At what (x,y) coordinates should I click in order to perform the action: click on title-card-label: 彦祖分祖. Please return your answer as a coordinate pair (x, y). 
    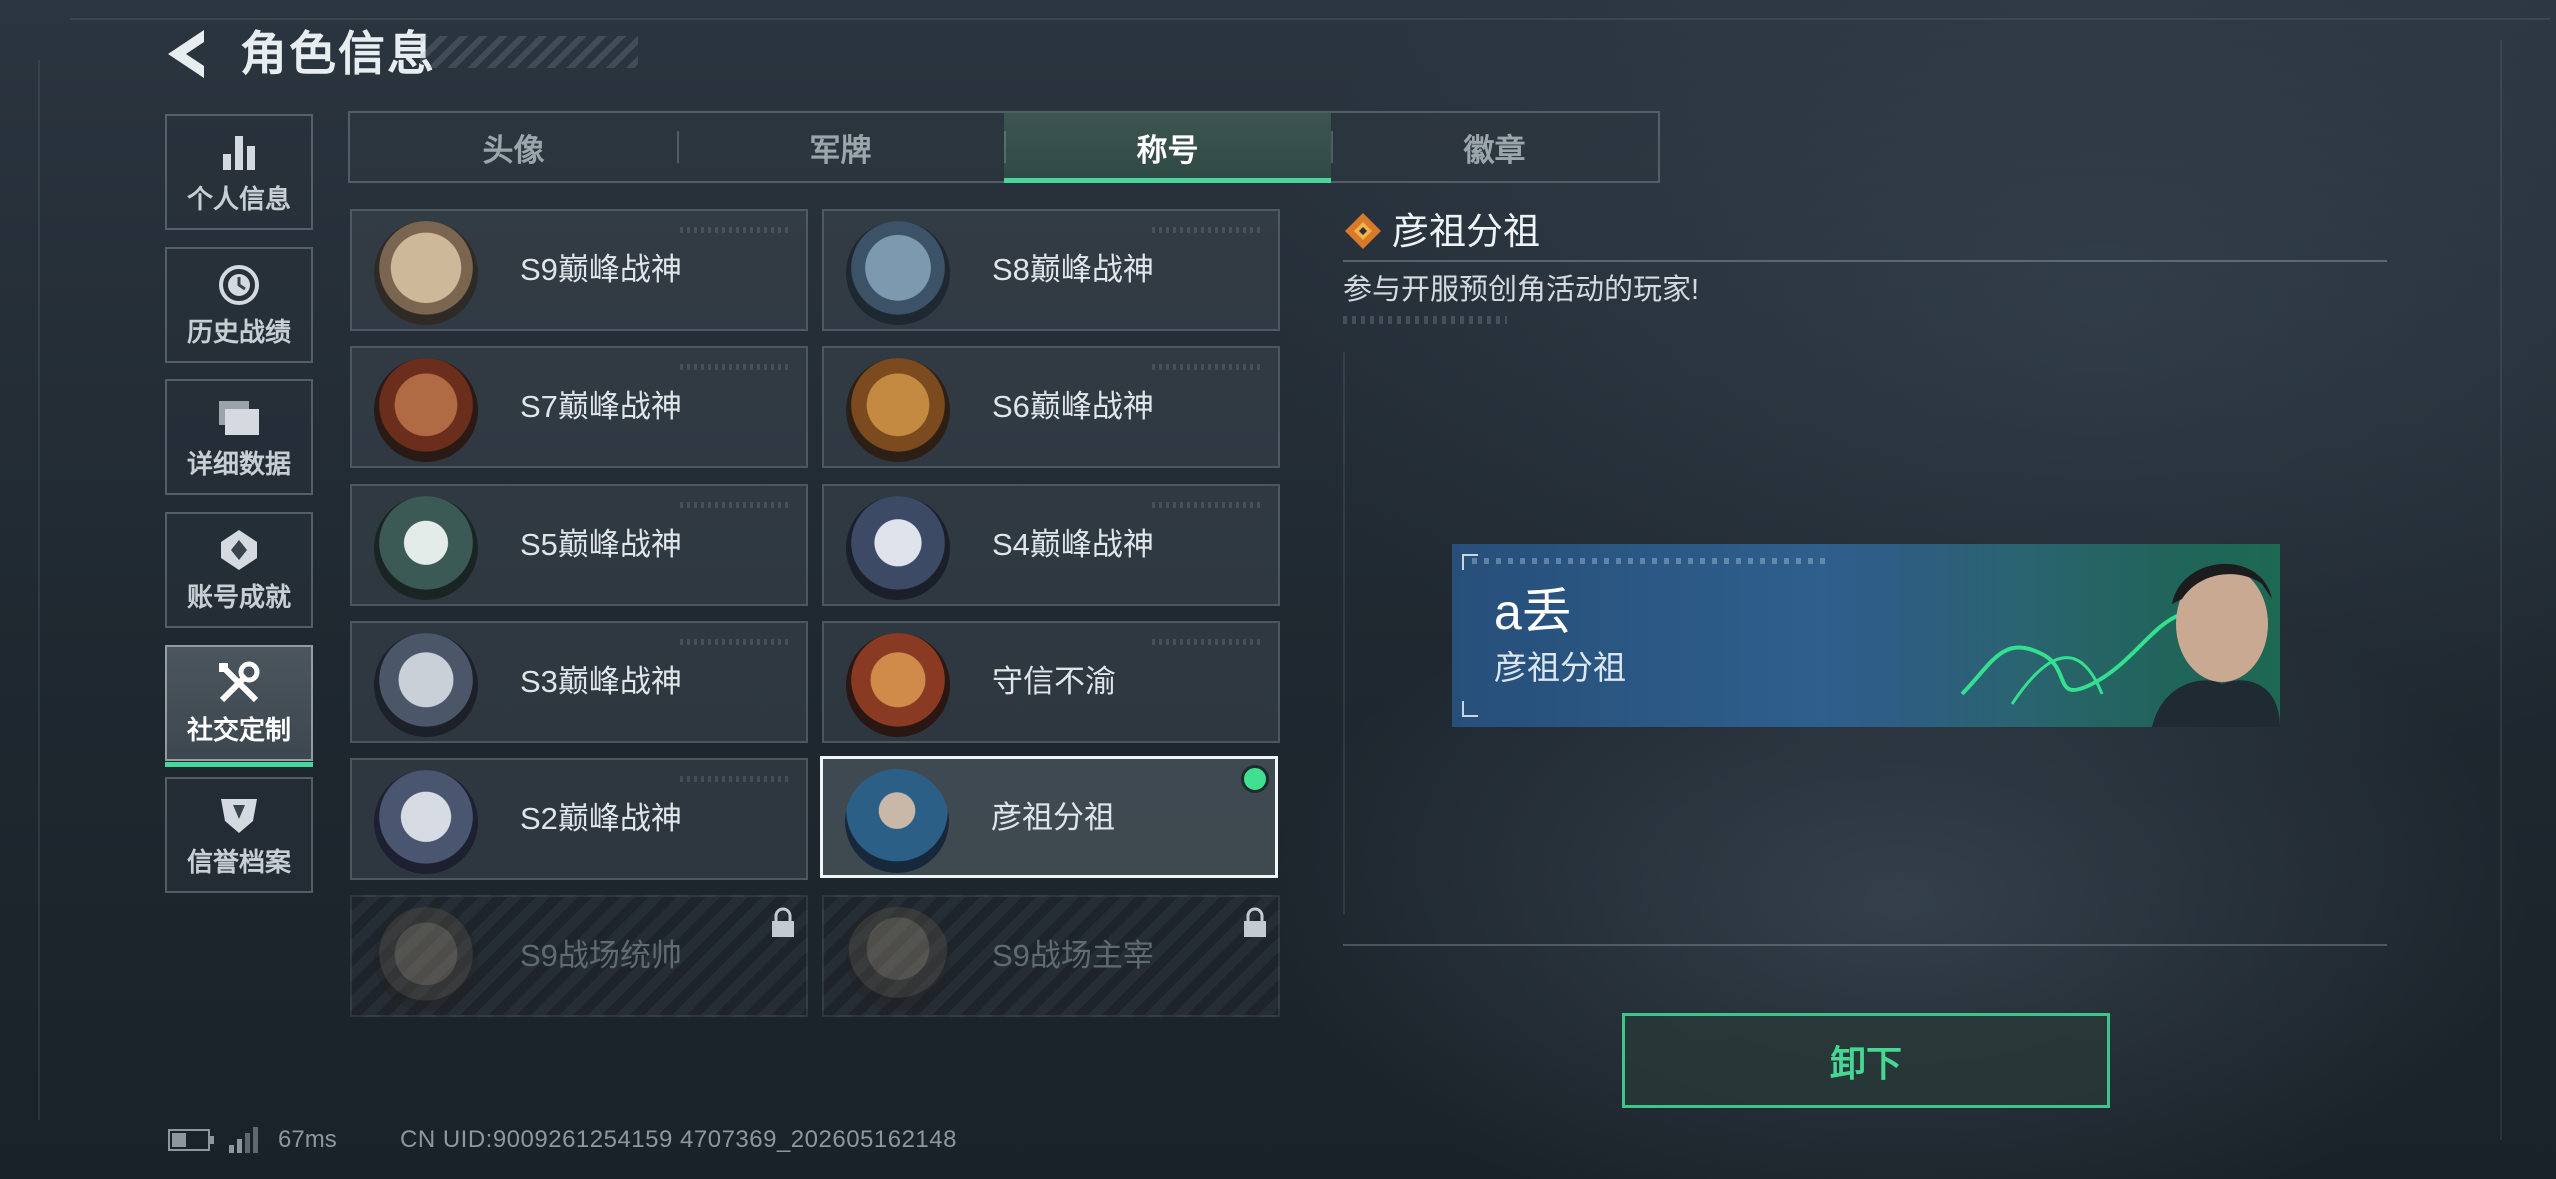
    Looking at the image, I should click on (1053, 817).